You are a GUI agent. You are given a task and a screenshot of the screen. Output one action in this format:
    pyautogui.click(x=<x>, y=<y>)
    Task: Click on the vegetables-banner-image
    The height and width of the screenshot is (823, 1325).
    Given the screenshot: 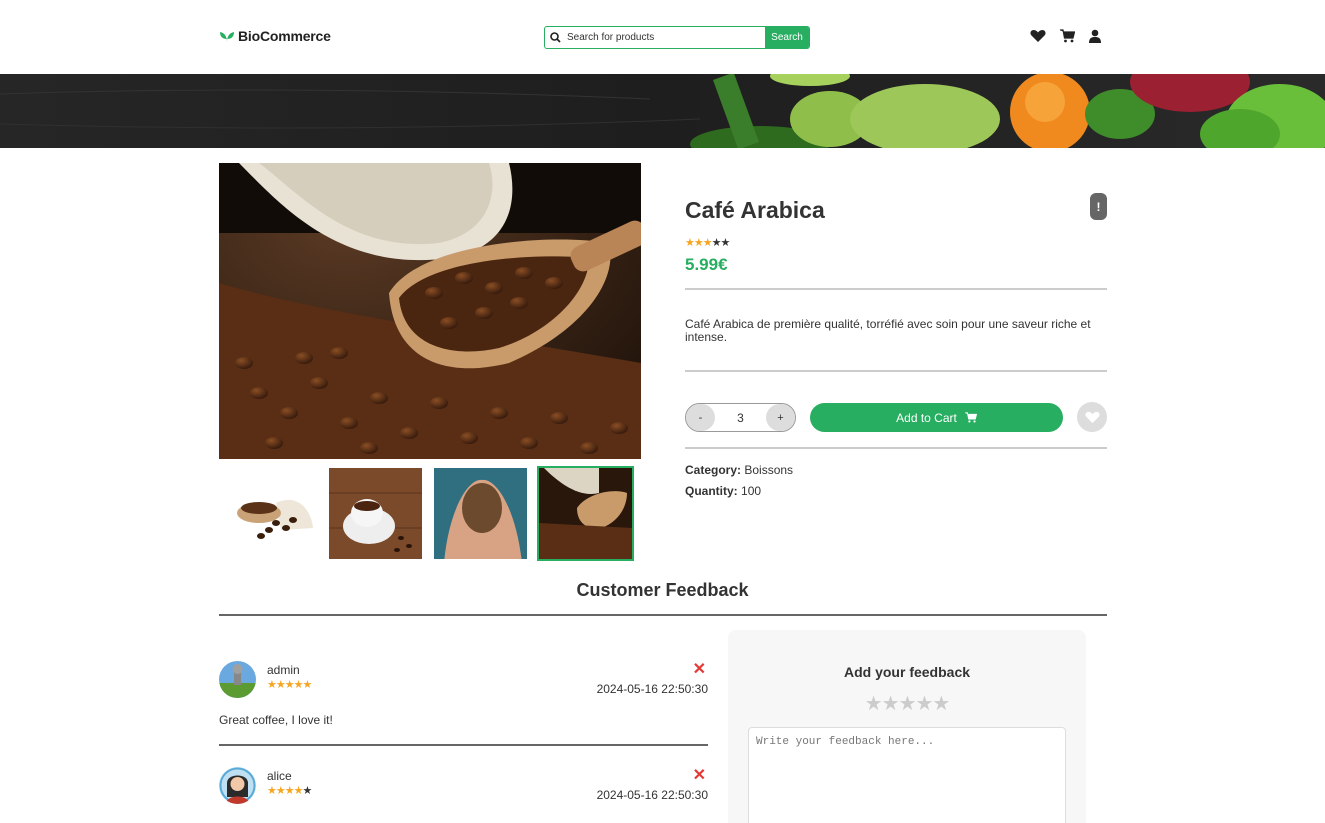 What is the action you would take?
    pyautogui.click(x=662, y=111)
    